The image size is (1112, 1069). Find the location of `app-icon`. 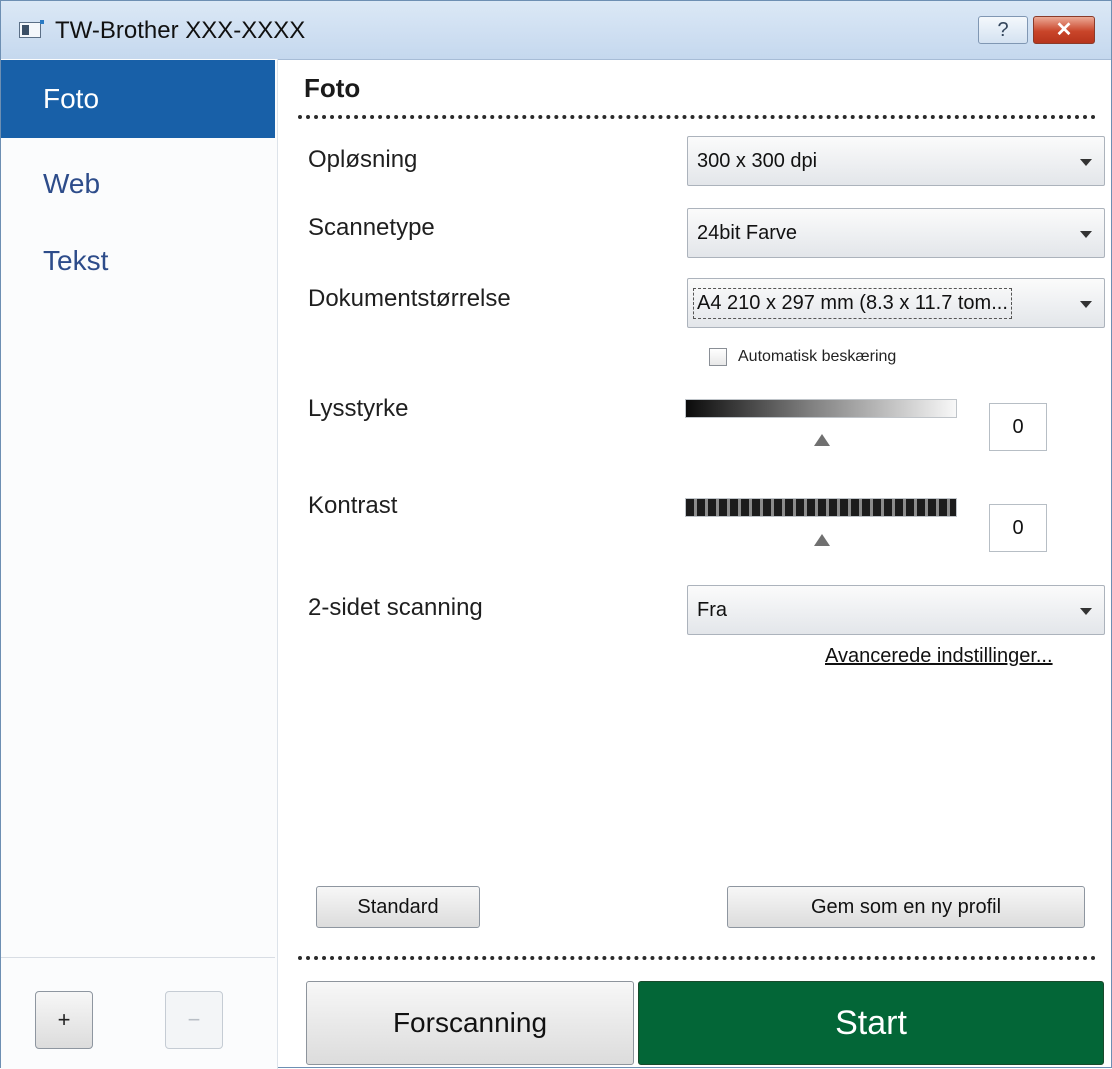

app-icon is located at coordinates (31, 29).